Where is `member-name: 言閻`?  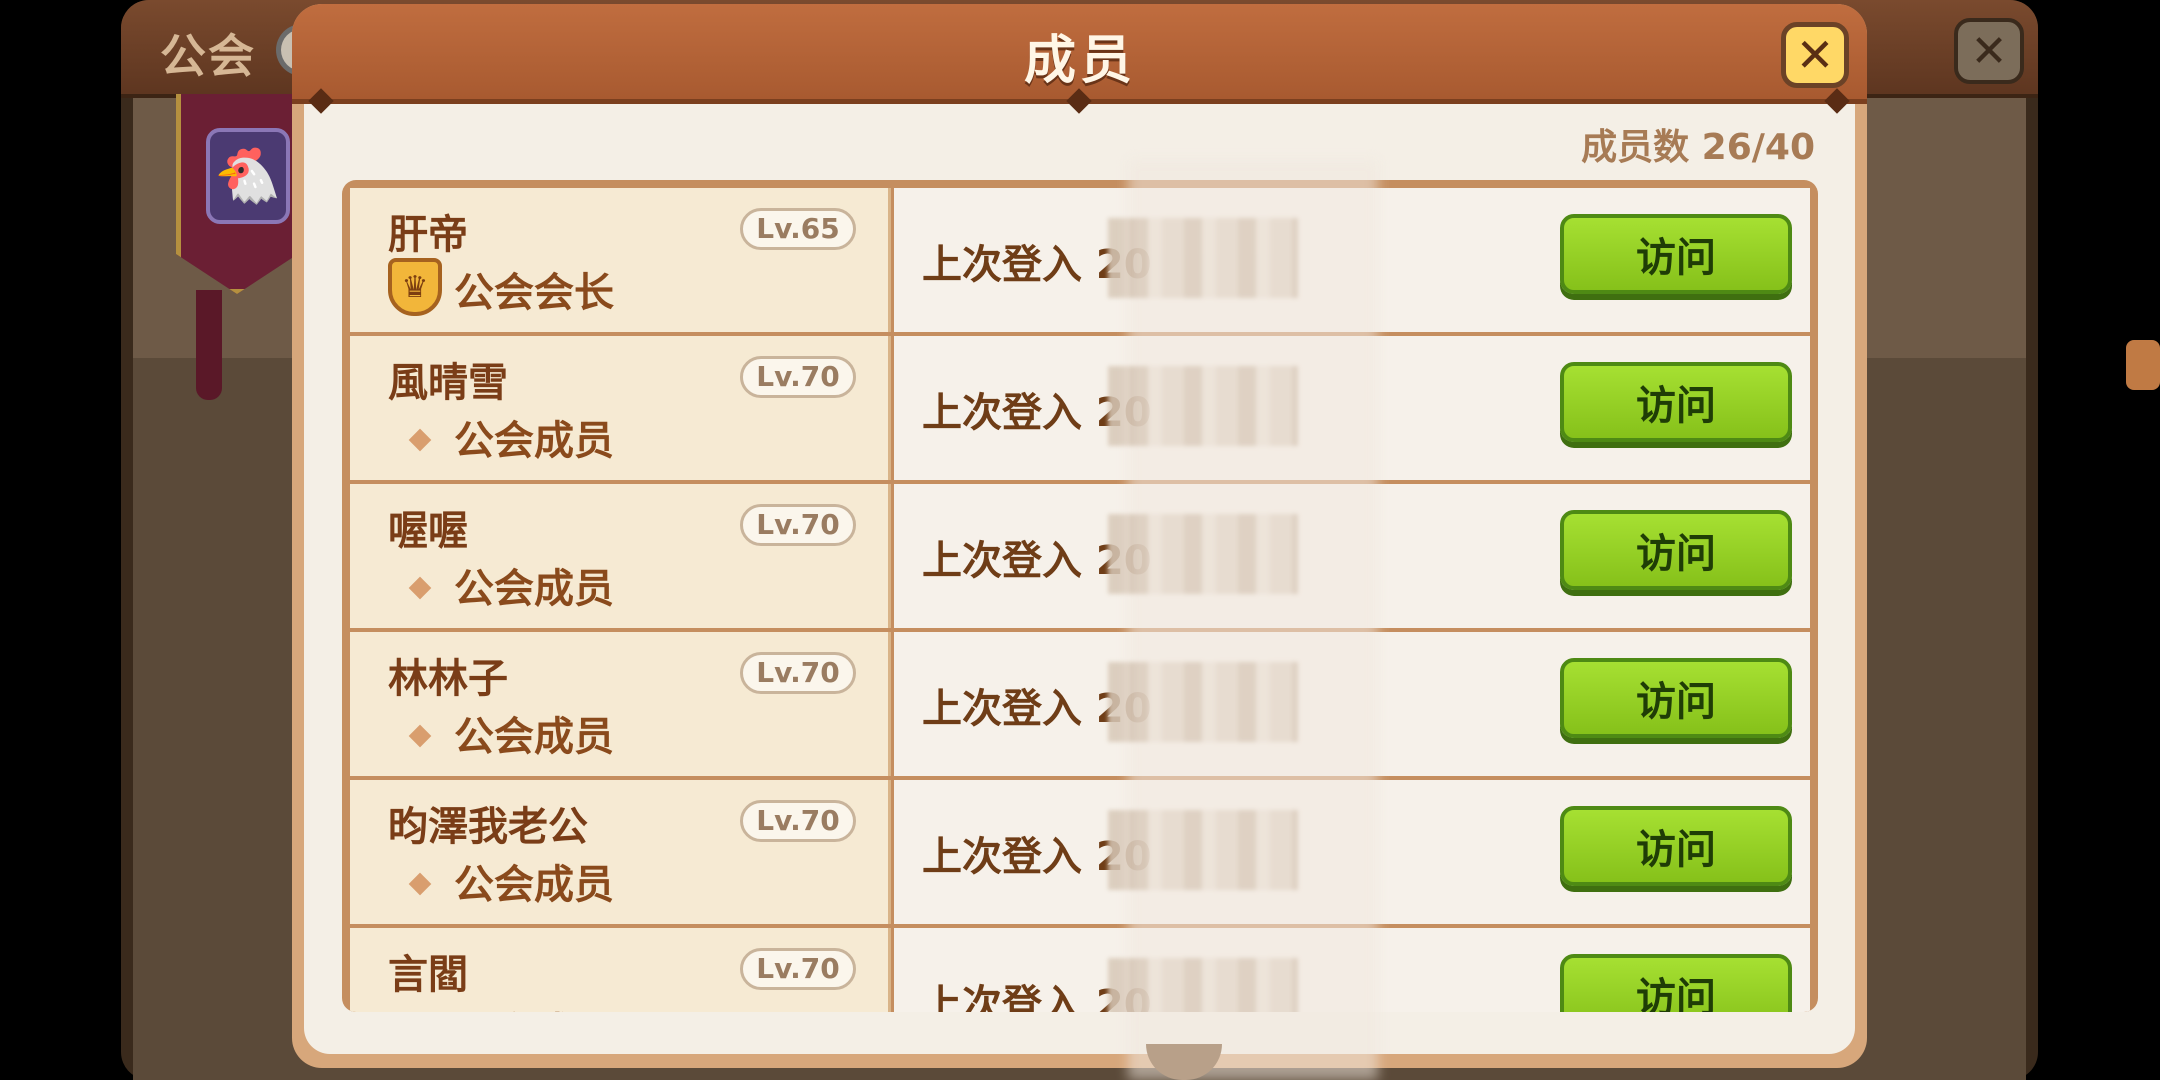
member-name: 言閻 is located at coordinates (428, 975).